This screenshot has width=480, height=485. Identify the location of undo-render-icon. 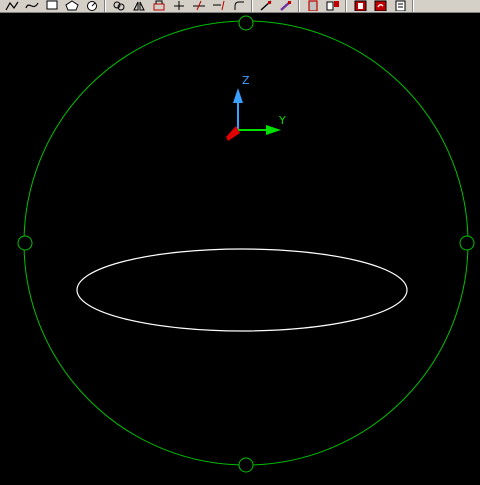
(380, 6).